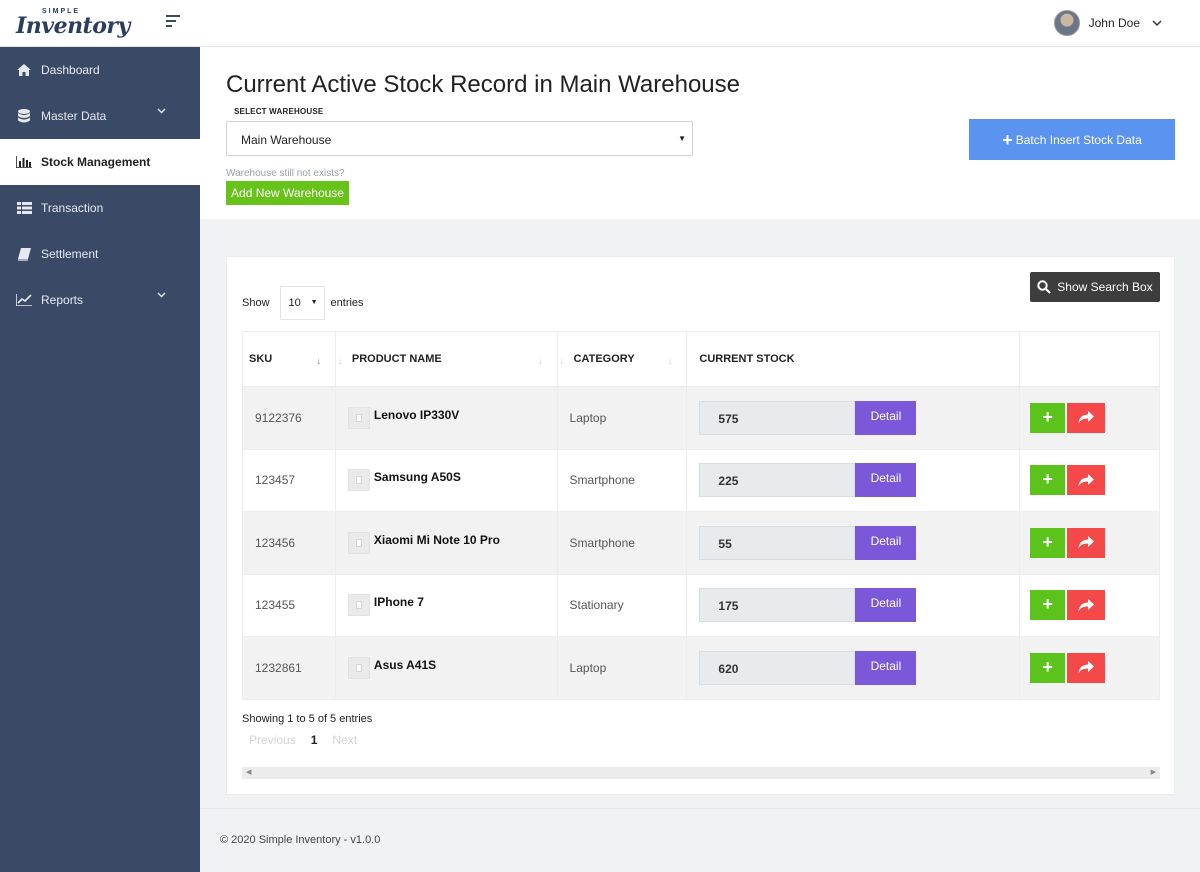 Image resolution: width=1200 pixels, height=872 pixels. What do you see at coordinates (100, 162) in the screenshot?
I see `sidebar-item-stock-management: Stock Management` at bounding box center [100, 162].